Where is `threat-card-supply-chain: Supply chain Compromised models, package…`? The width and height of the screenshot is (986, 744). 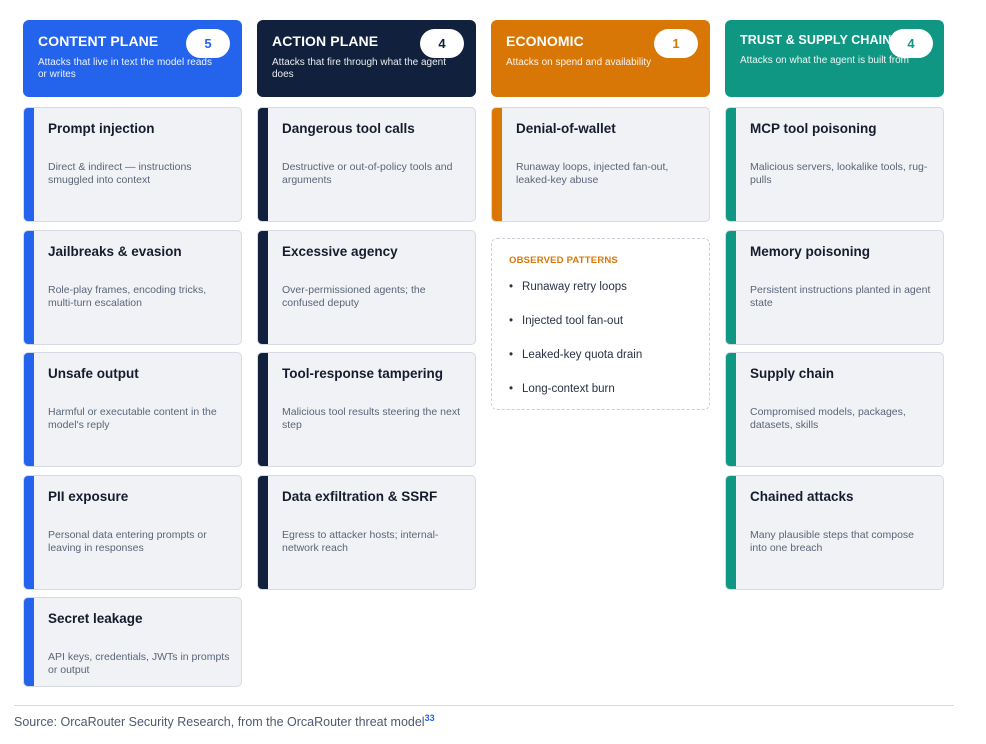 threat-card-supply-chain: Supply chain Compromised models, package… is located at coordinates (834, 409).